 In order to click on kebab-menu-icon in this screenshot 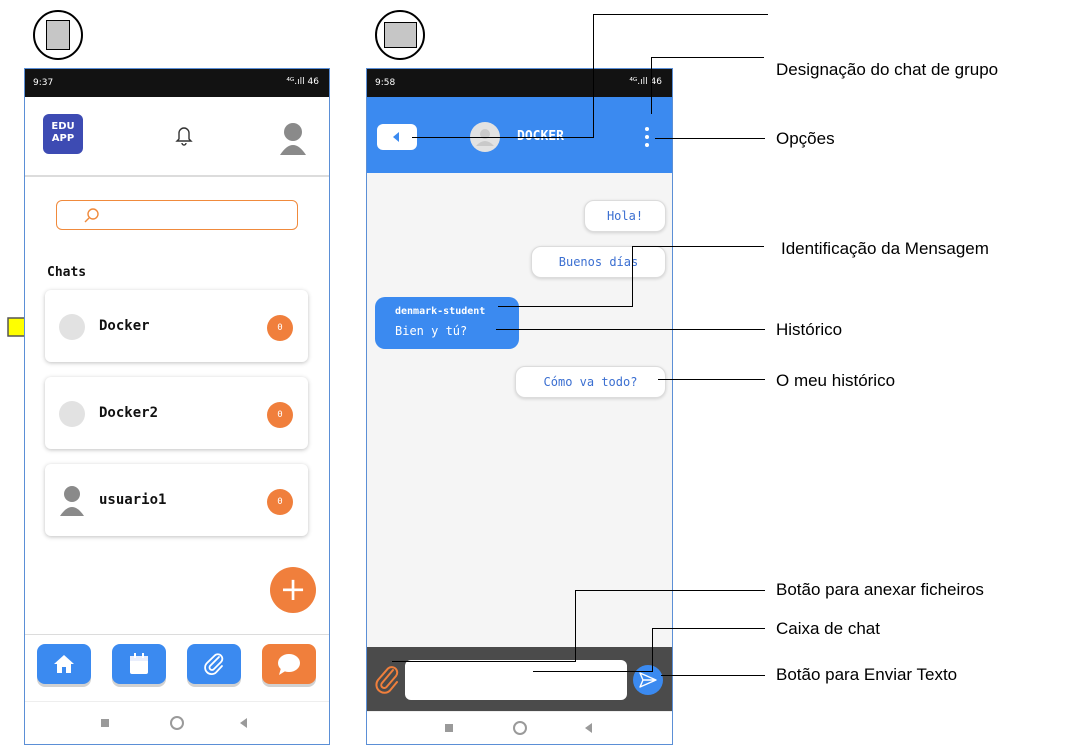, I will do `click(647, 129)`.